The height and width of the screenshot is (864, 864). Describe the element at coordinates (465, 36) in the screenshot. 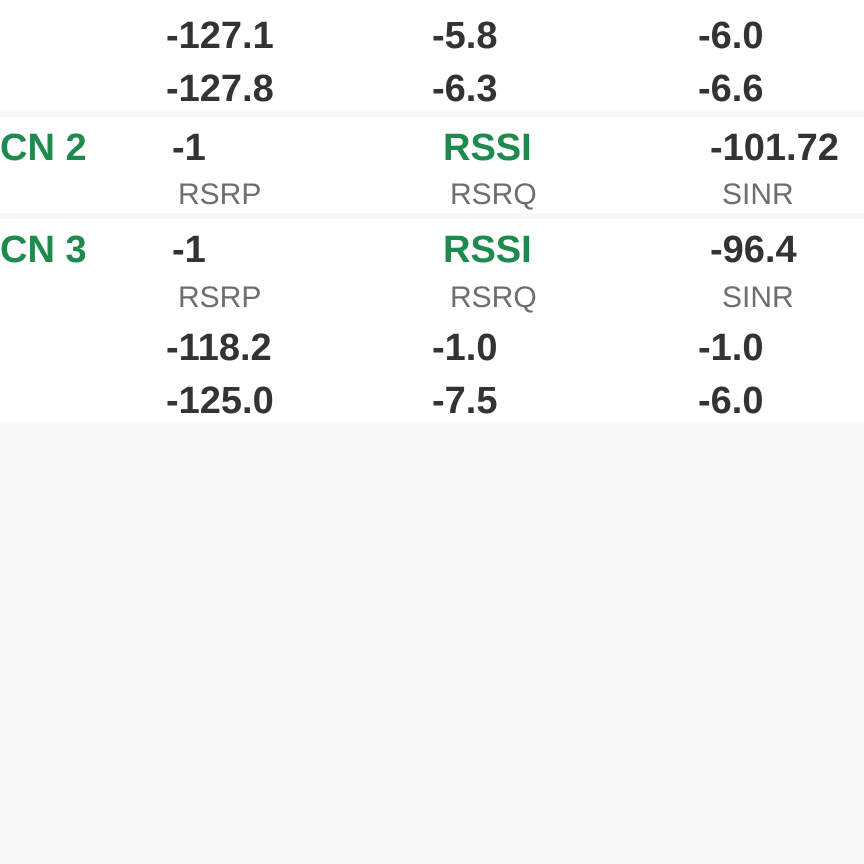

I see `rsrq-value: -5.8` at that location.